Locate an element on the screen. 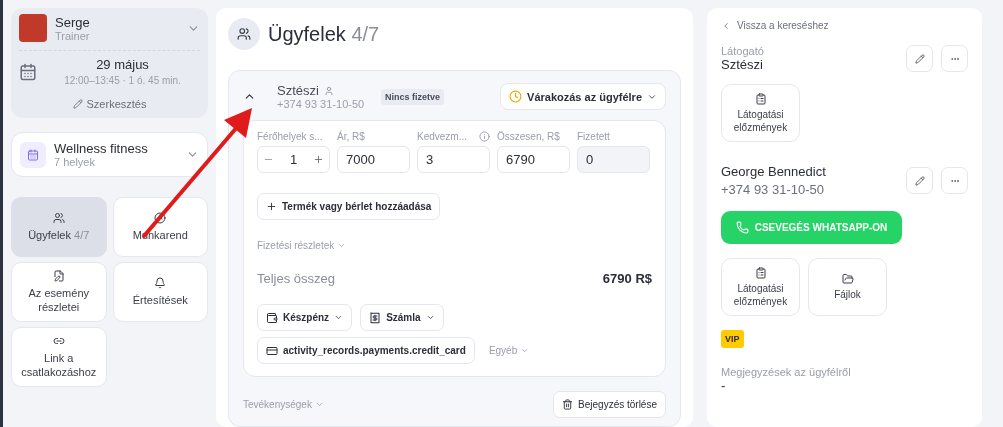  folder-icon is located at coordinates (847, 279).